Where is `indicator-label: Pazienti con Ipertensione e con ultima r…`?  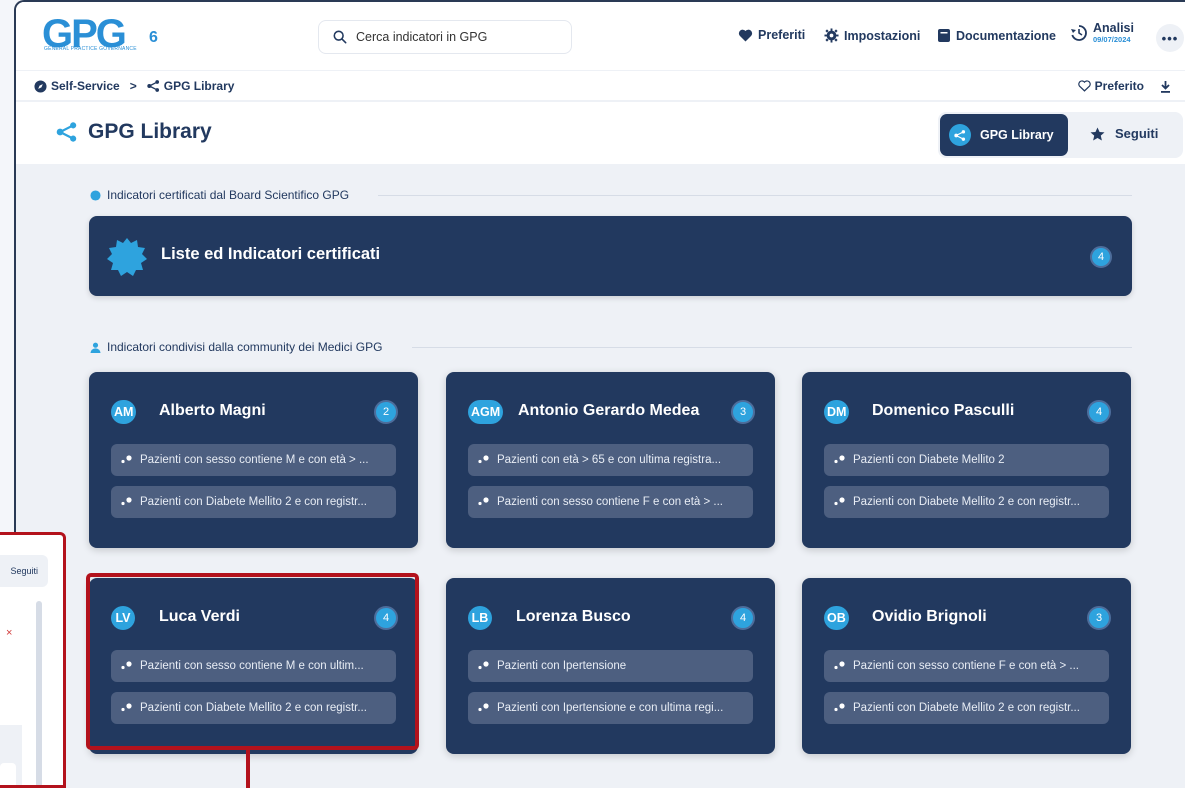
indicator-label: Pazienti con Ipertensione e con ultima r… is located at coordinates (610, 708).